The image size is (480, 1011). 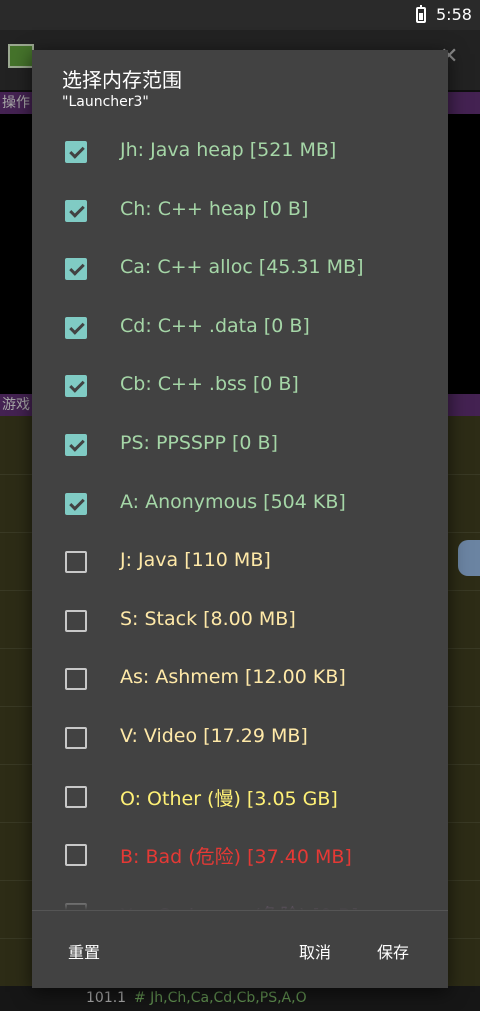 I want to click on option-label: Ca: C++ alloc [45.31 MB], so click(x=242, y=267).